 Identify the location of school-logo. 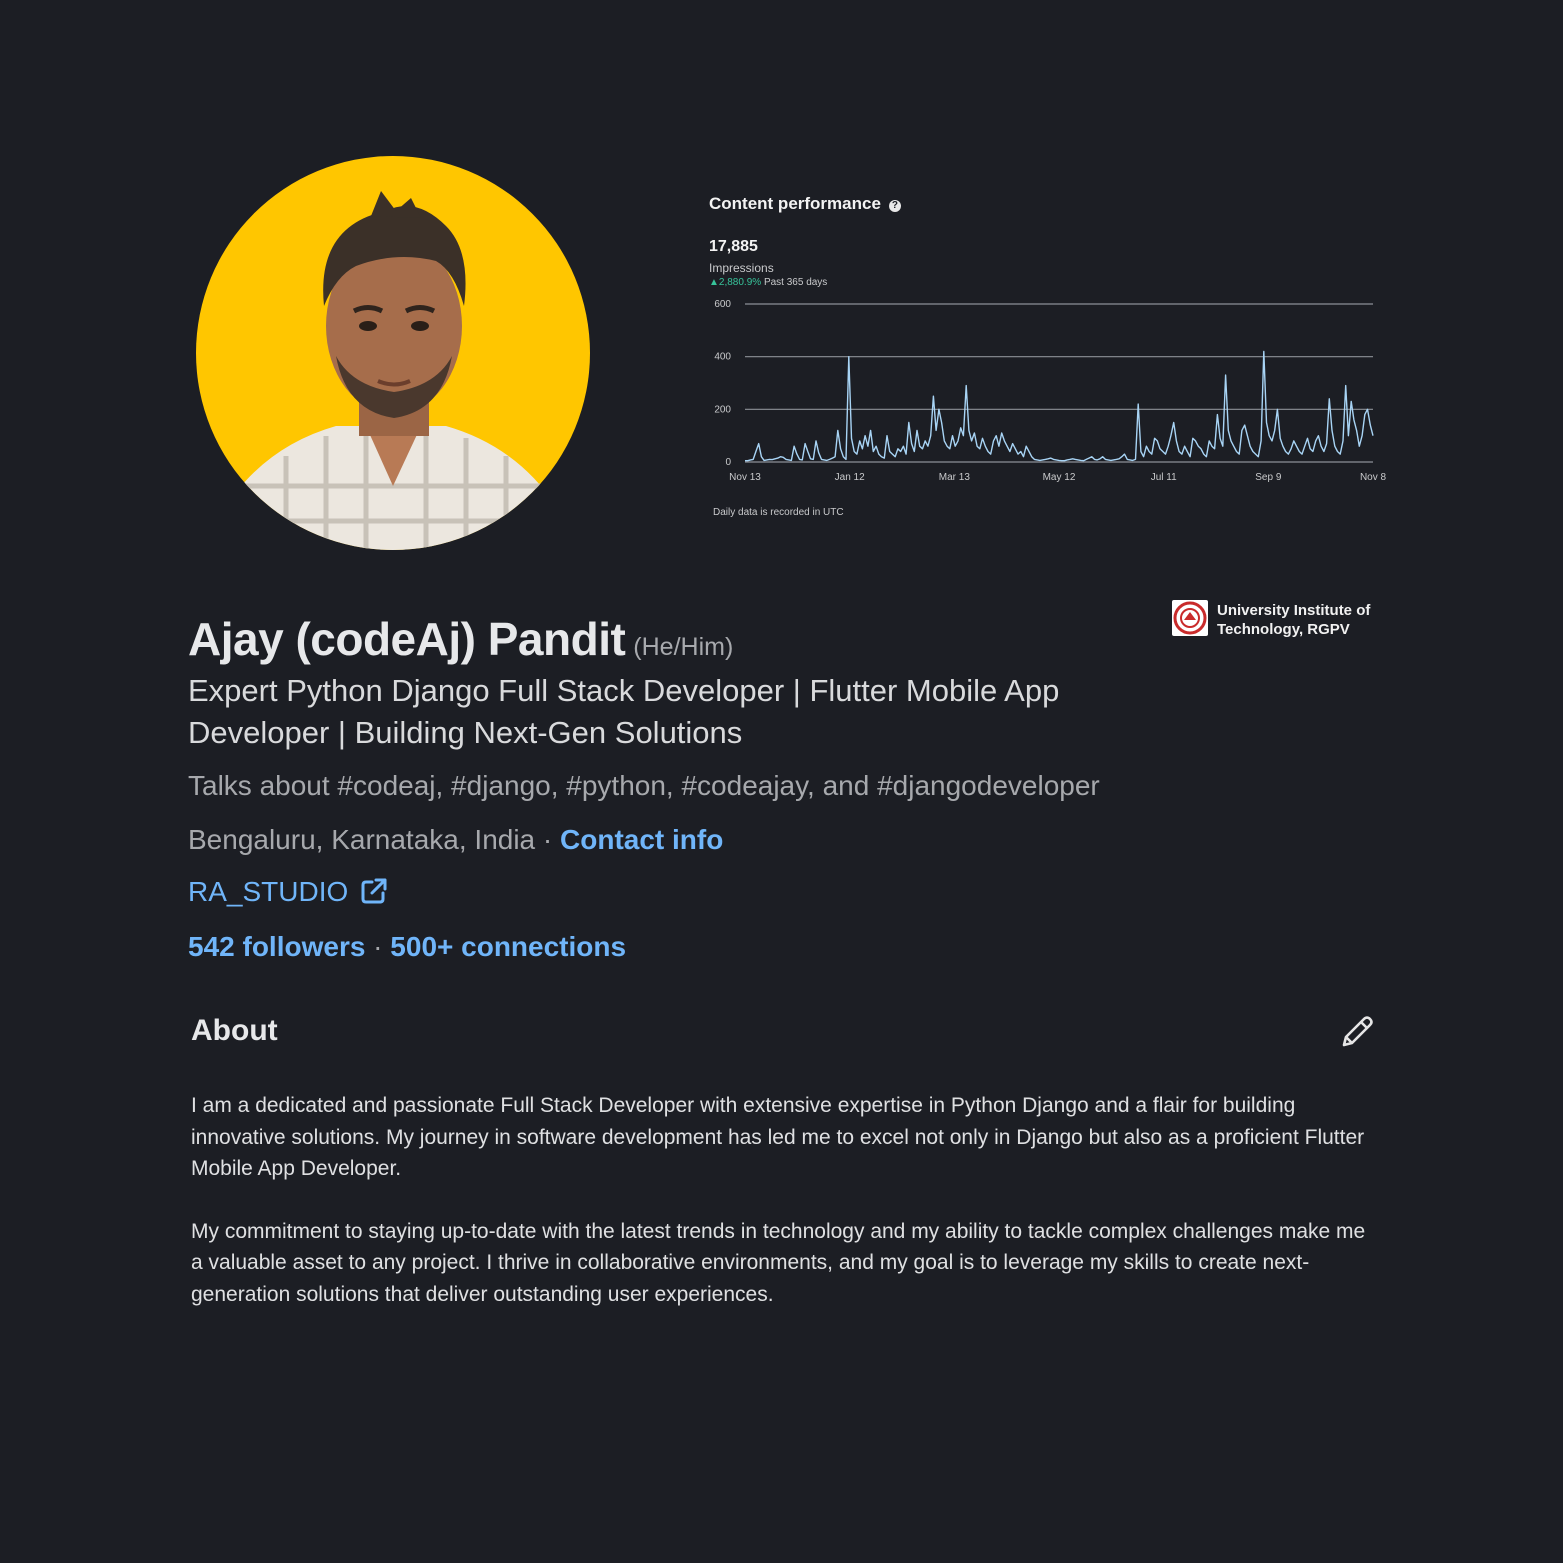
(1190, 618).